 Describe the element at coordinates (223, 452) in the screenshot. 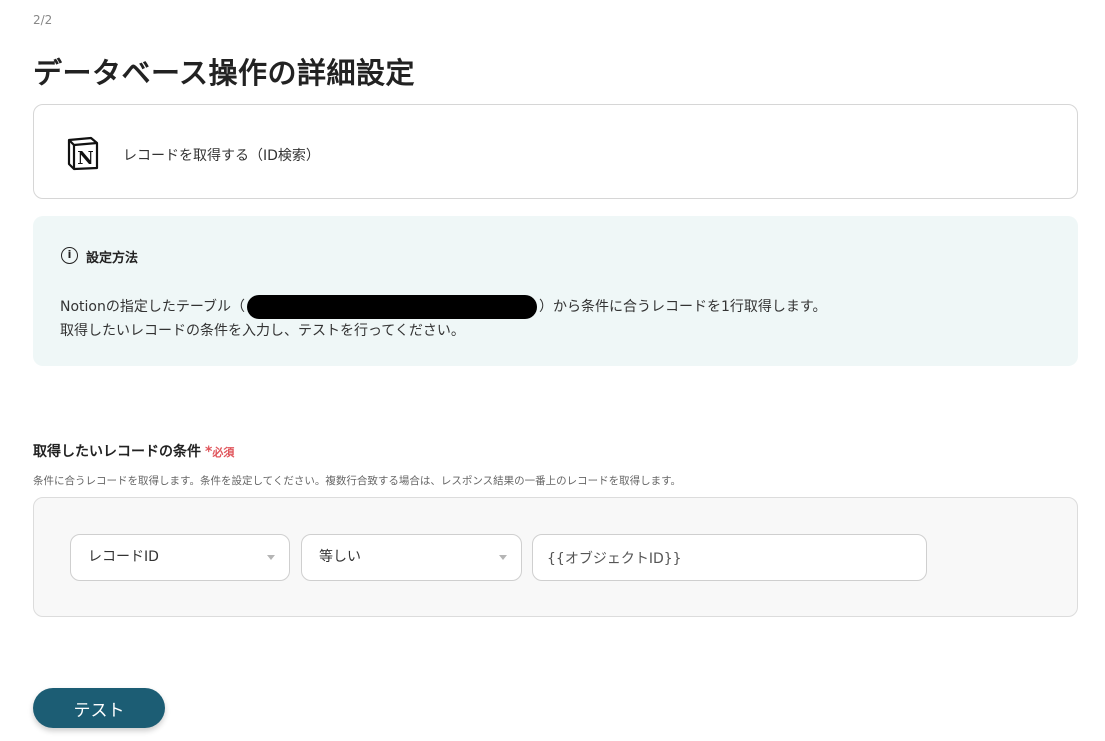

I see `required-text: 必須` at that location.